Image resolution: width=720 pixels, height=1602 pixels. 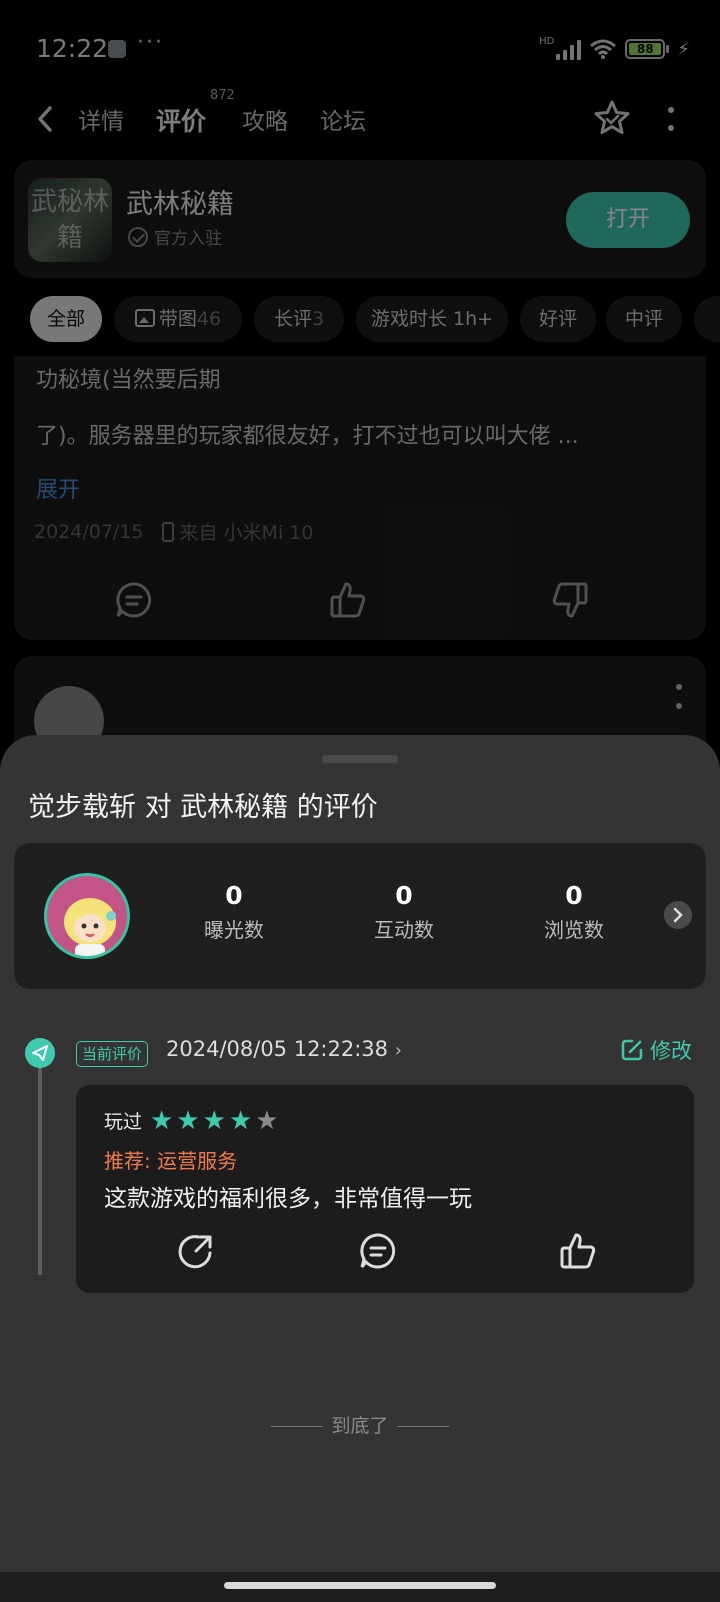 What do you see at coordinates (574, 912) in the screenshot?
I see `stat-views: 0 浏览数` at bounding box center [574, 912].